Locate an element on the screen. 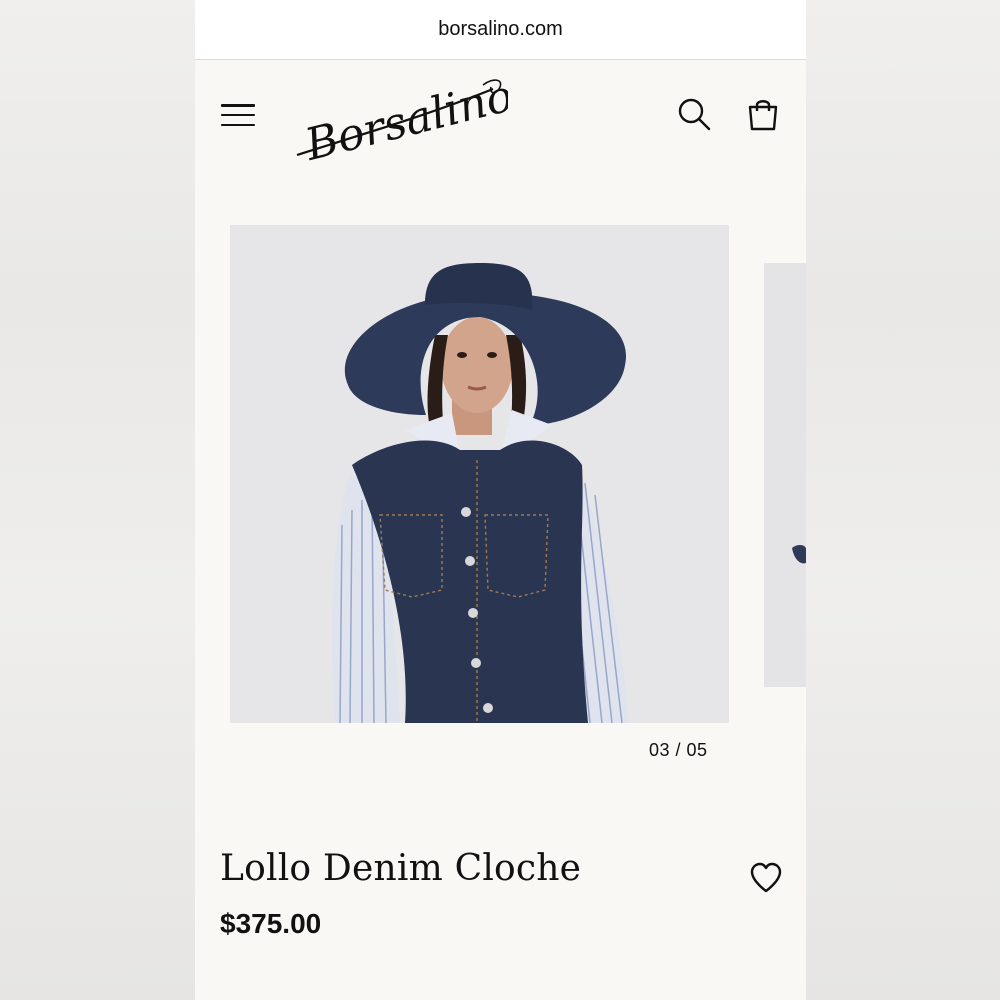  site-header: Borsalino is located at coordinates (500, 121).